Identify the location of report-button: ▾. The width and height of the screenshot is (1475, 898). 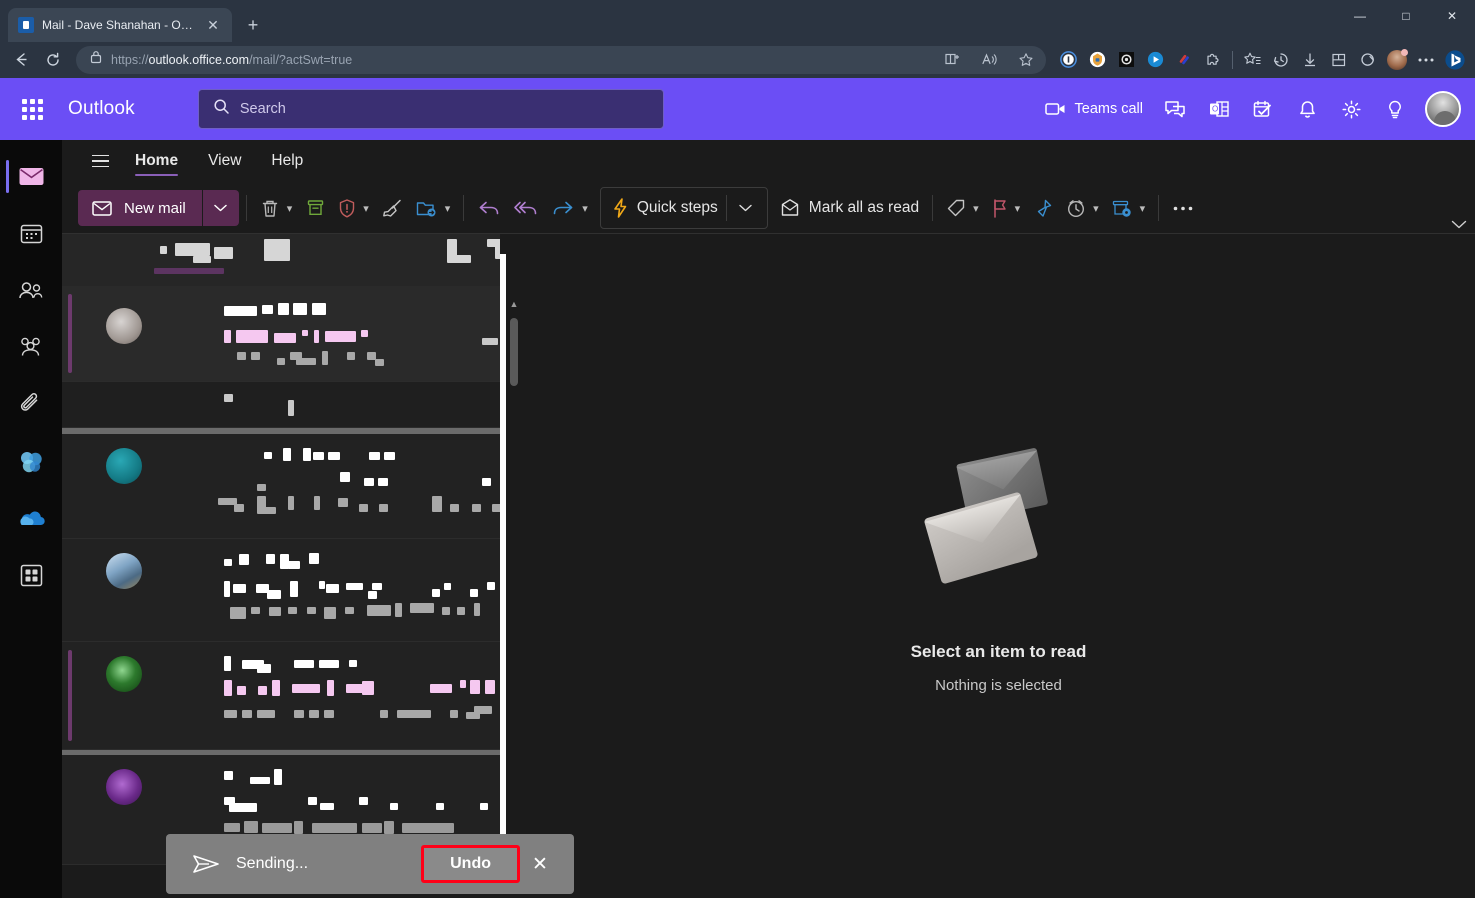
(353, 208).